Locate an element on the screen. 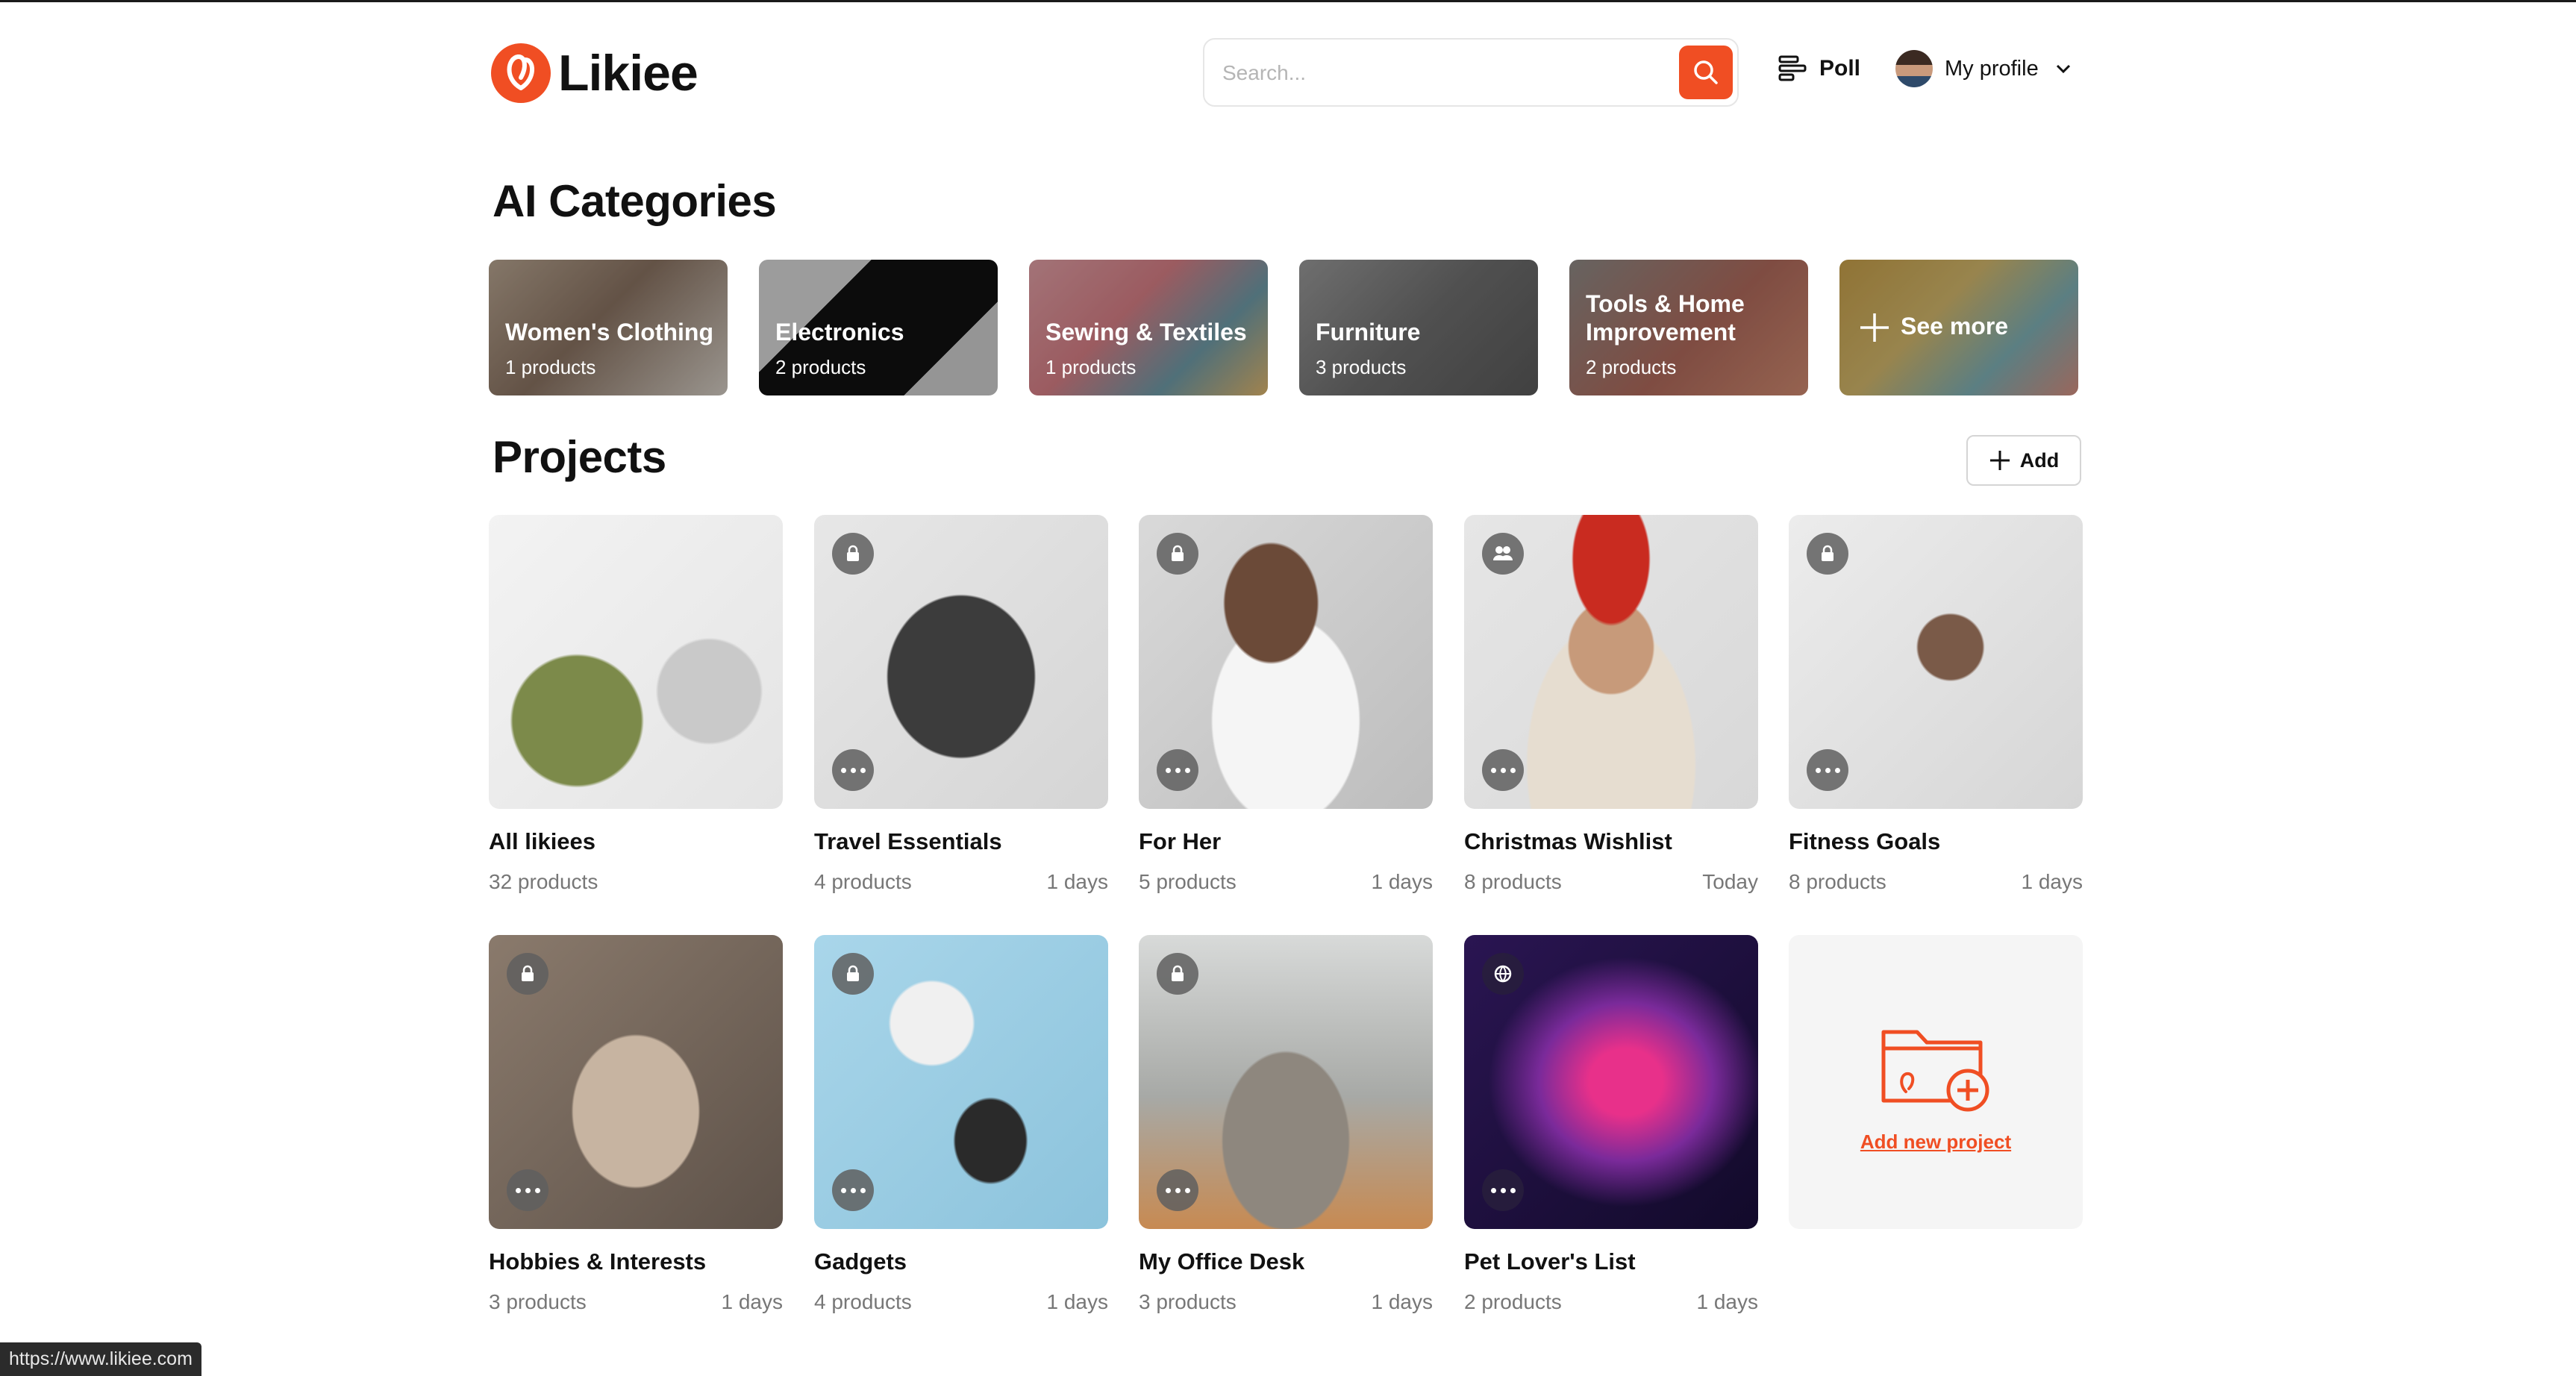 This screenshot has width=2576, height=1376. project-title: Travel Essentials is located at coordinates (908, 841).